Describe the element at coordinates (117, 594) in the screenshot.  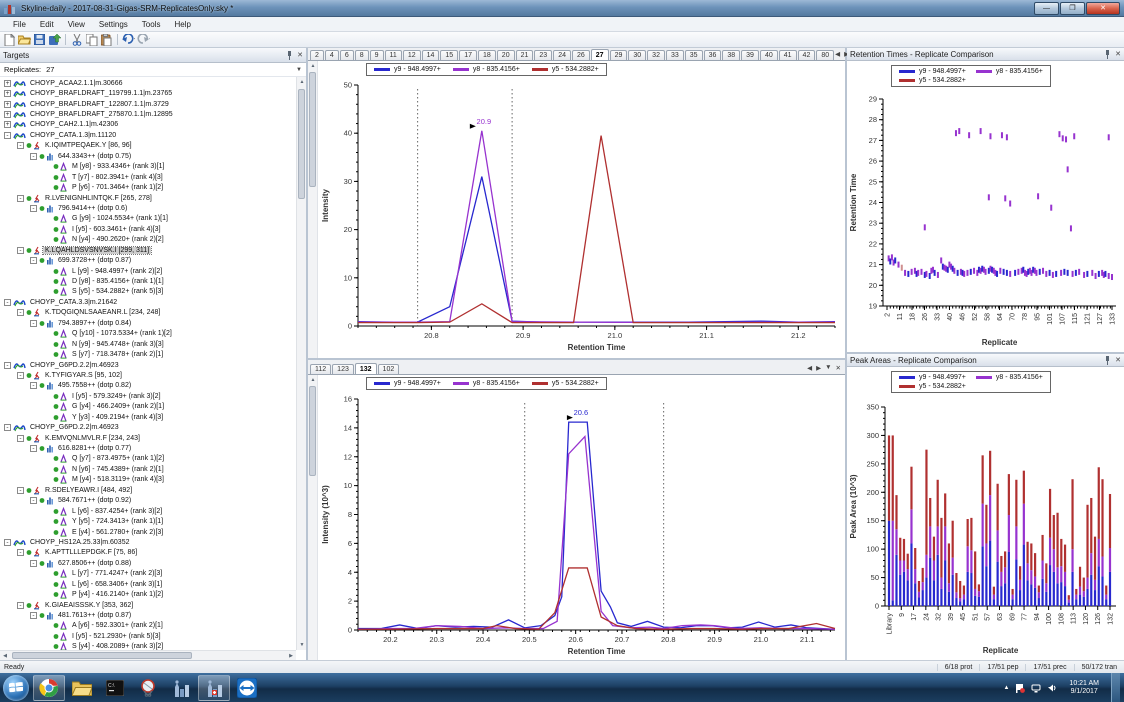
I see `tree-node-label: P [y4] - 416.2140+ (rank 1)[2]` at that location.